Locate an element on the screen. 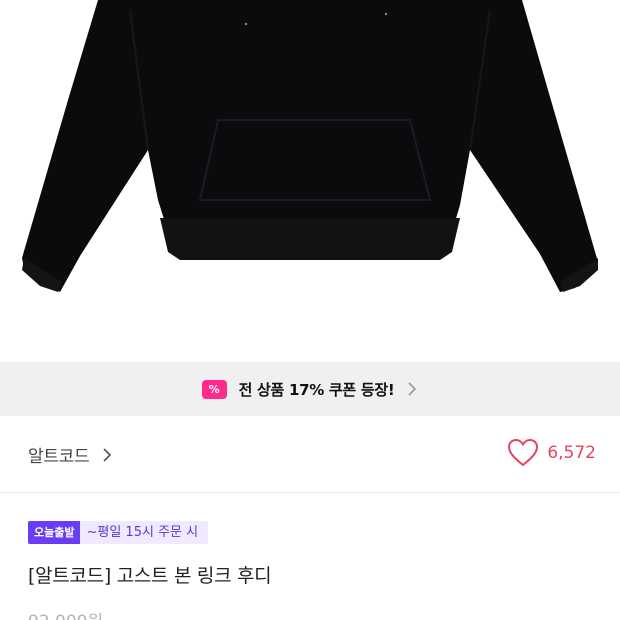 This screenshot has height=620, width=620. like-button: 6,572 is located at coordinates (551, 453).